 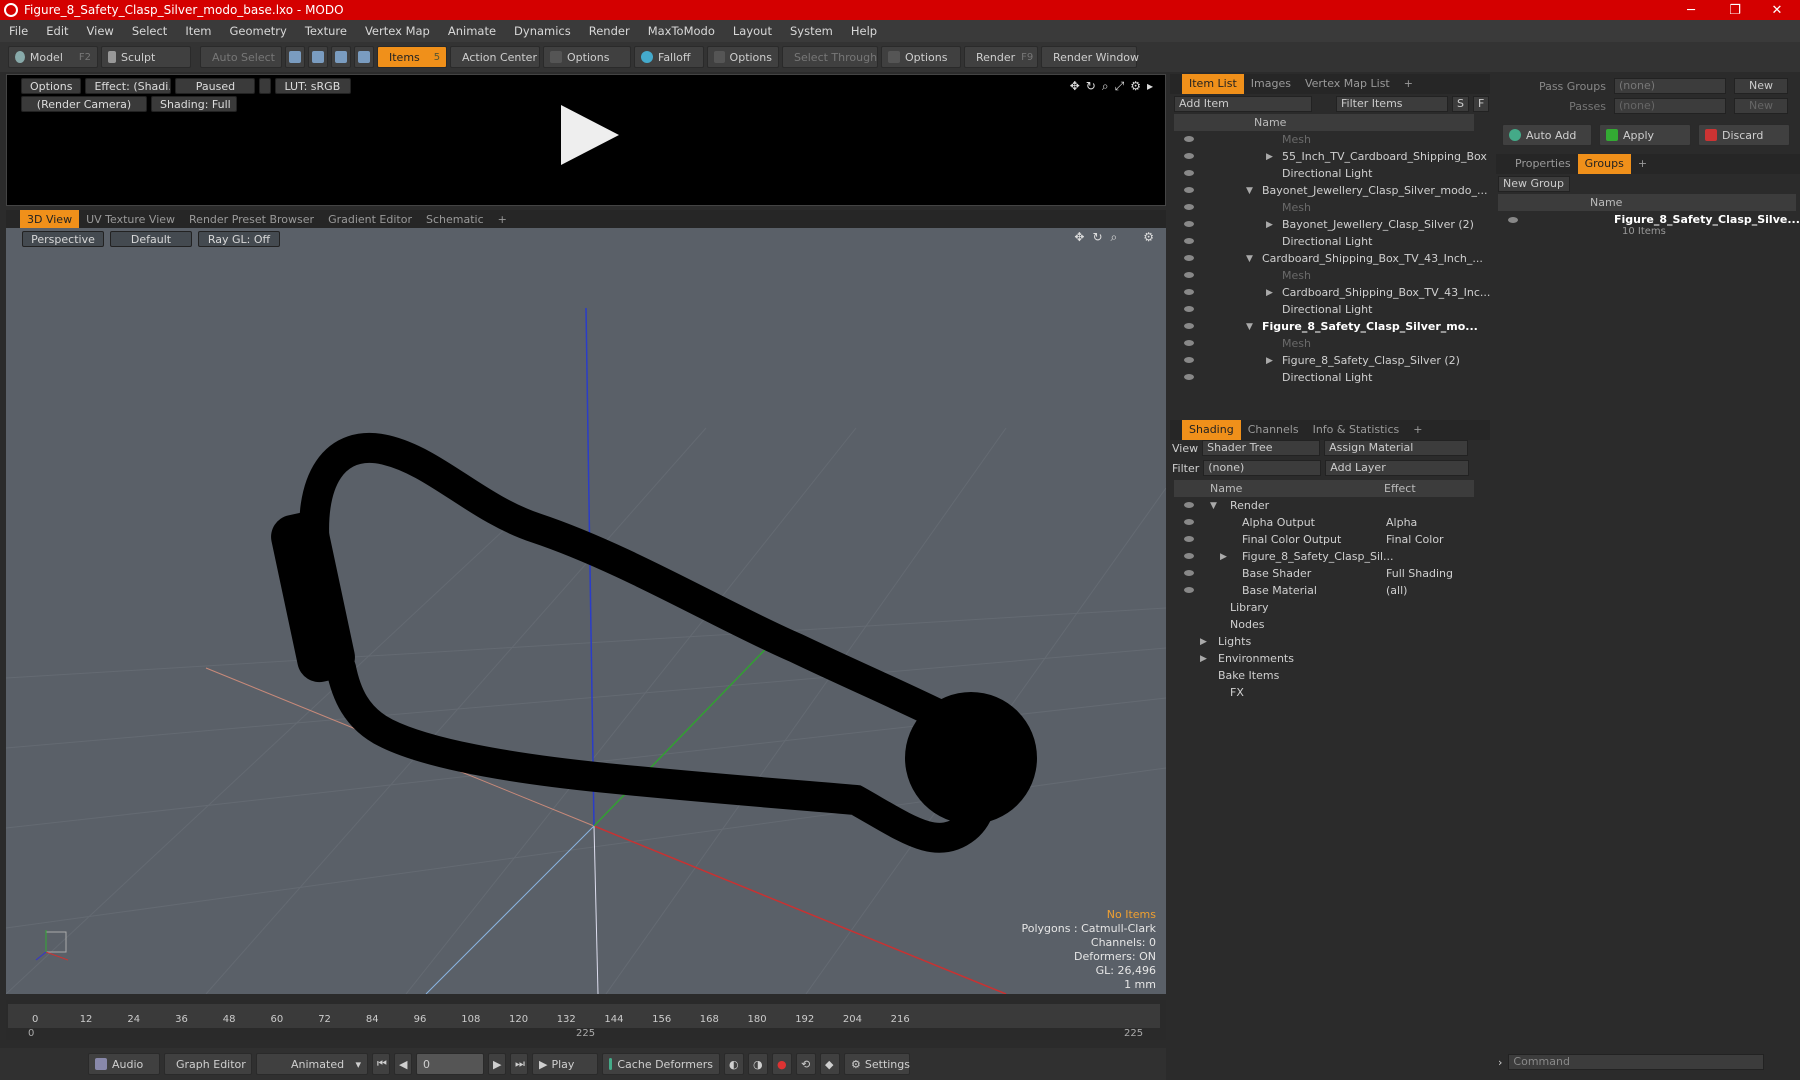 I want to click on shader-effect: (all), so click(x=1396, y=590).